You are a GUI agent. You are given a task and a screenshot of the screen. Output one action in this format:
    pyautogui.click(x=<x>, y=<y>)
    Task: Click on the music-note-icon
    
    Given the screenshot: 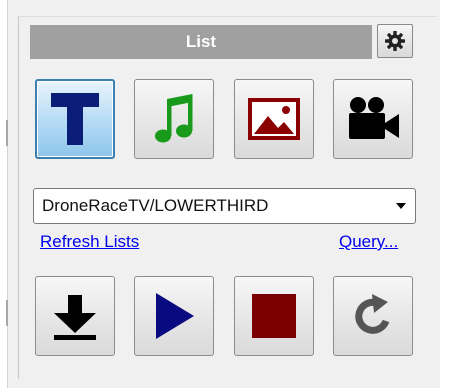 What is the action you would take?
    pyautogui.click(x=174, y=118)
    